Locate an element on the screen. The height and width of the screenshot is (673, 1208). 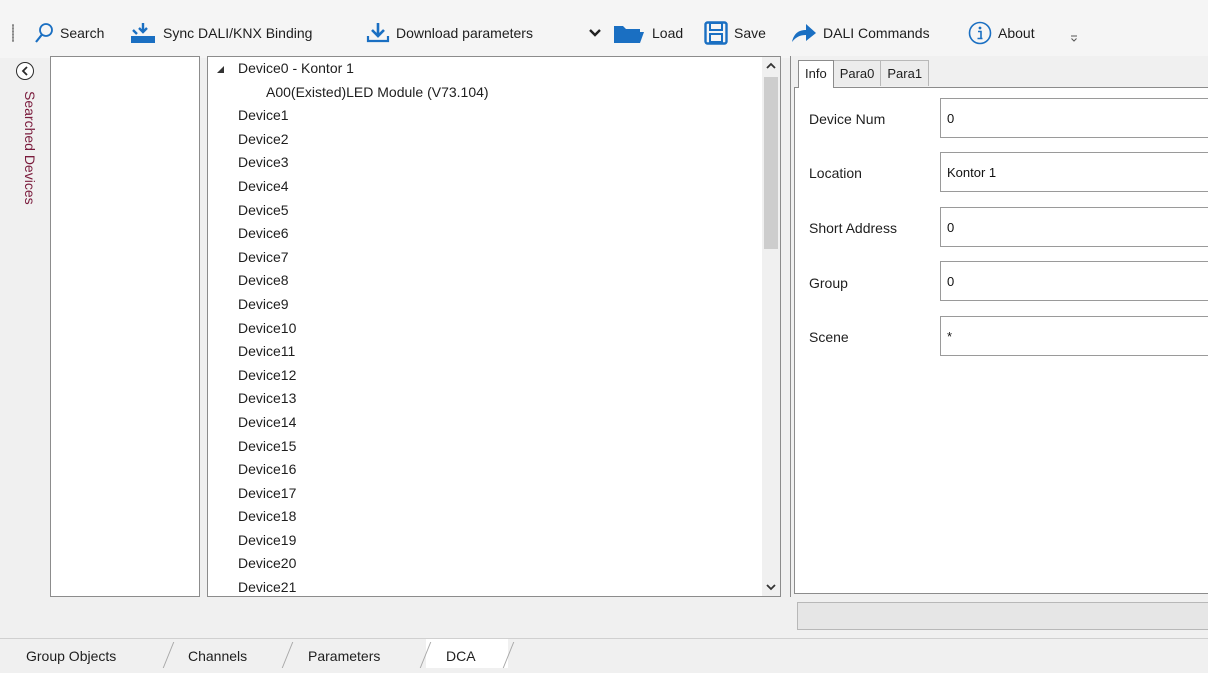
sync-label: Sync DALI/KNX Binding is located at coordinates (238, 33).